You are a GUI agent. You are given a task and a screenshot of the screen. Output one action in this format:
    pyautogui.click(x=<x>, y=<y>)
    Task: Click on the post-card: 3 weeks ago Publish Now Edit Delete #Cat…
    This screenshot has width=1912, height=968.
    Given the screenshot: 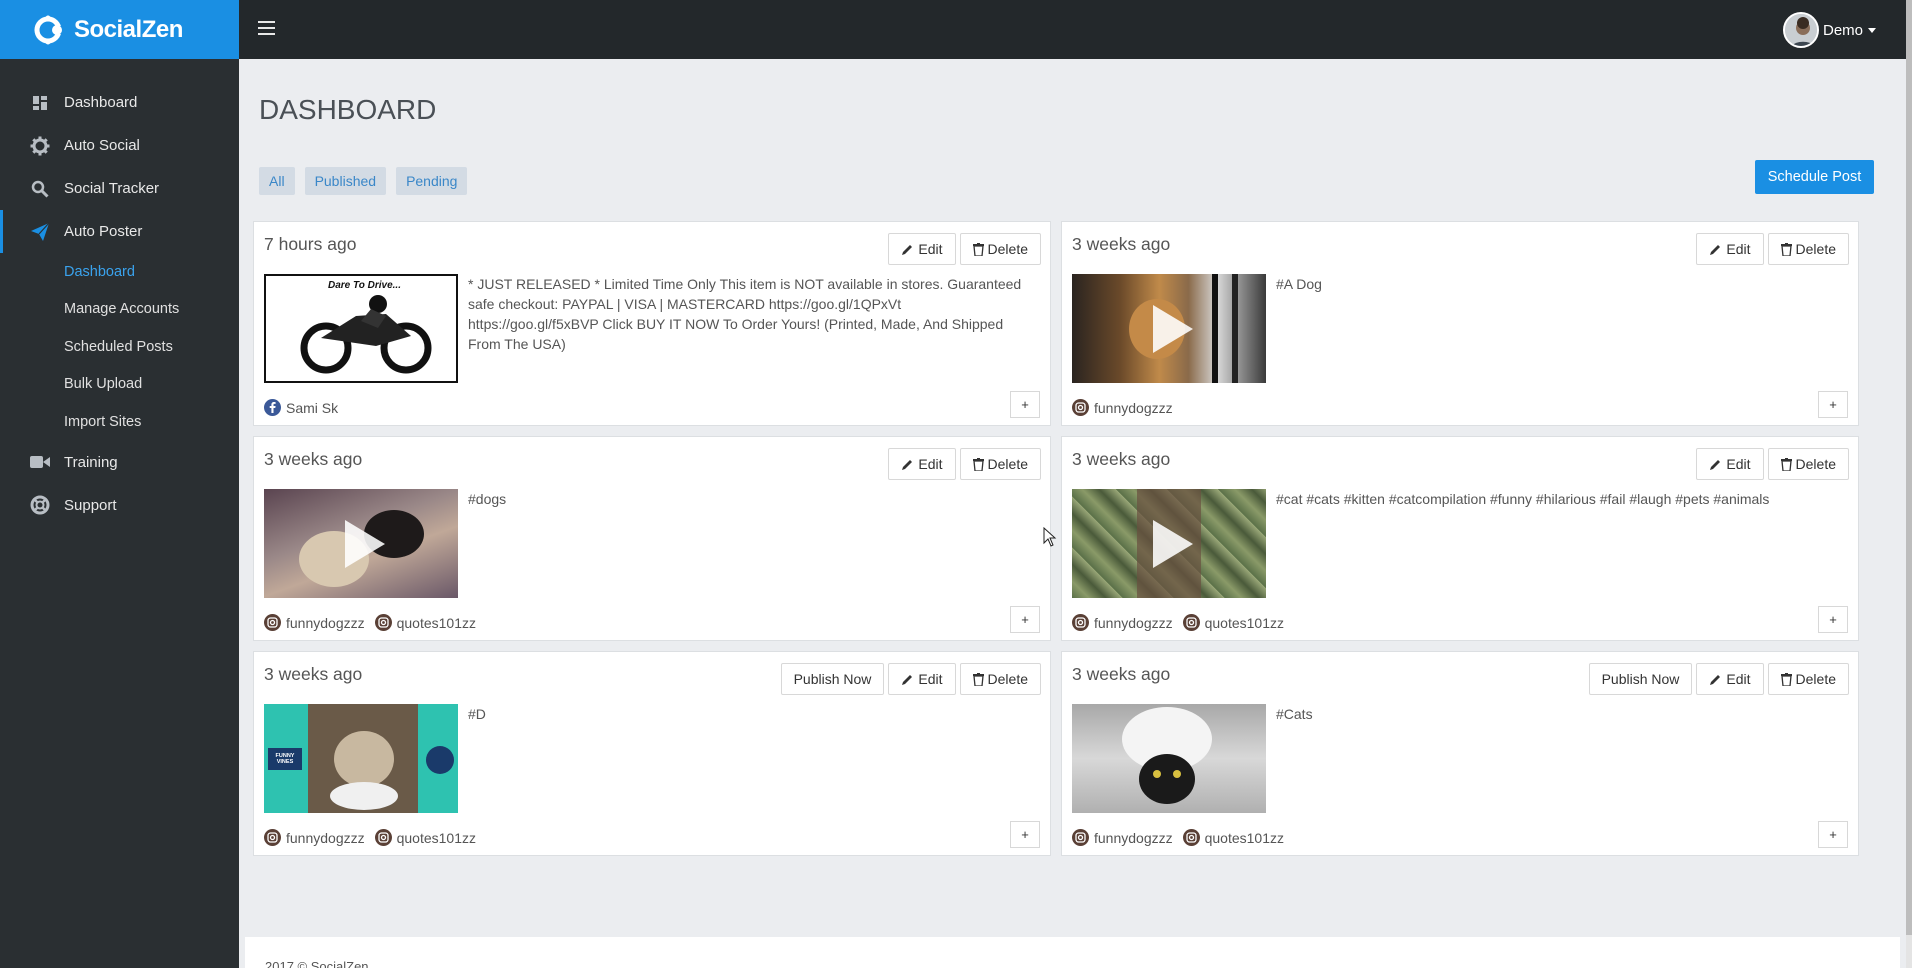 What is the action you would take?
    pyautogui.click(x=1460, y=753)
    